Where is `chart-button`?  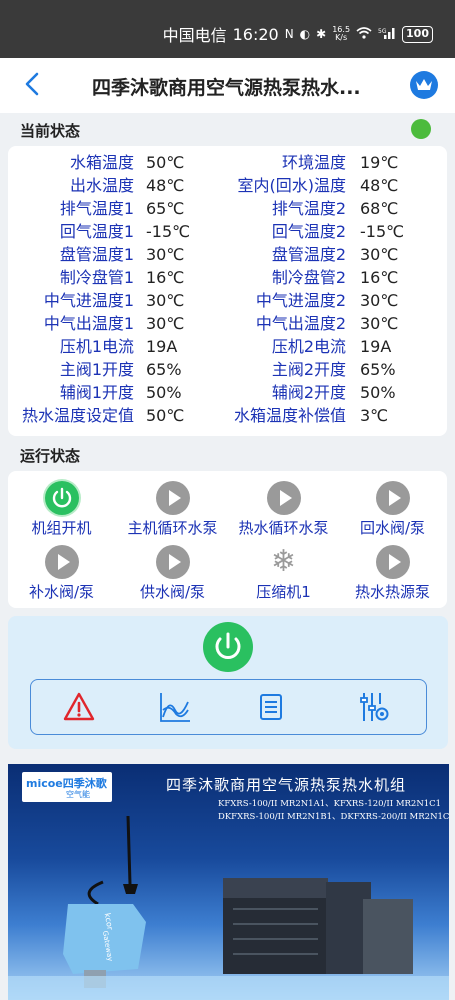
chart-button is located at coordinates (175, 707).